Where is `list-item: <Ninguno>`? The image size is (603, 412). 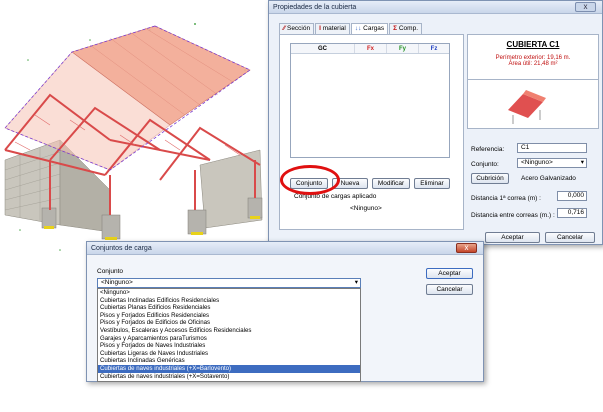
list-item: <Ninguno> is located at coordinates (229, 293).